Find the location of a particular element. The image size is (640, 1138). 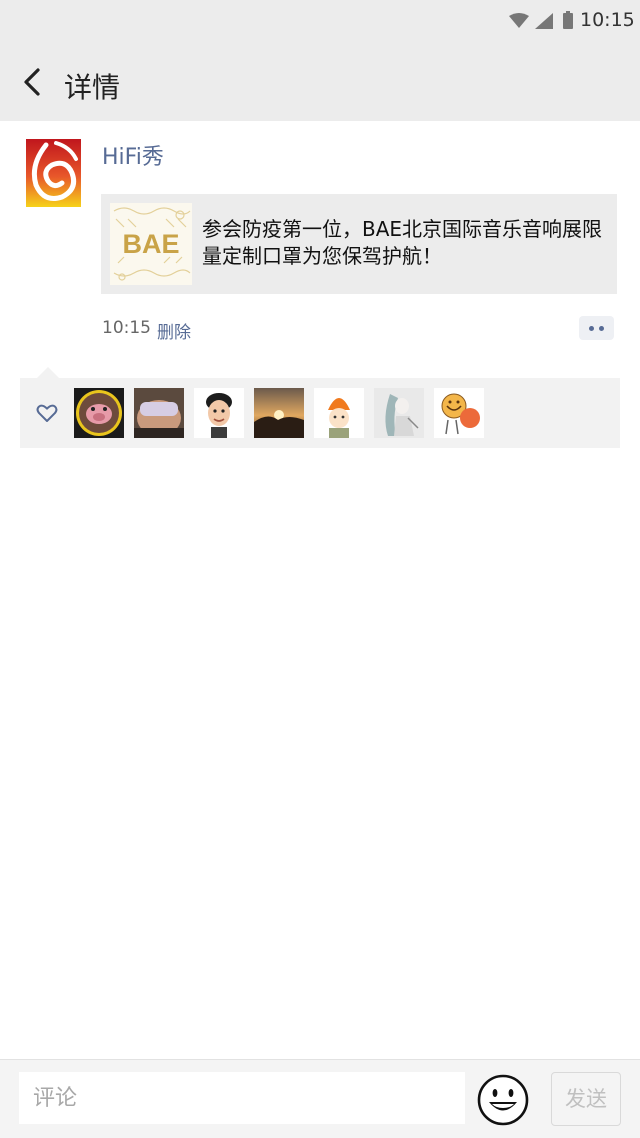

link-thumb-text: BAE is located at coordinates (150, 244).